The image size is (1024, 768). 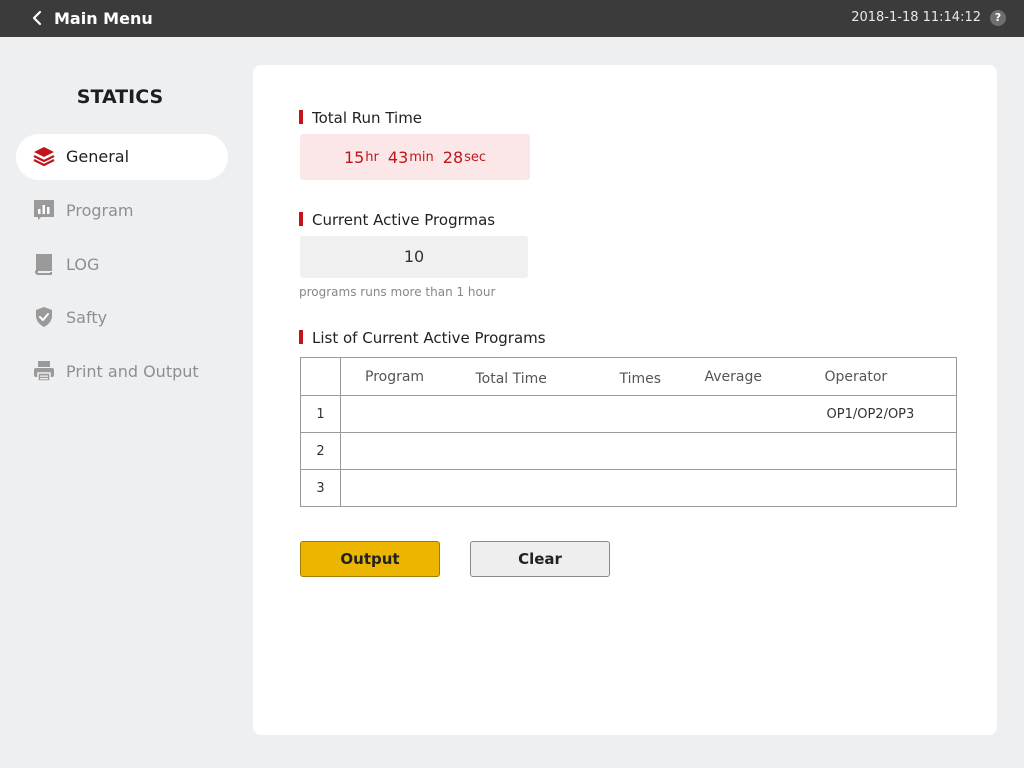 I want to click on row-index: 3, so click(x=320, y=488).